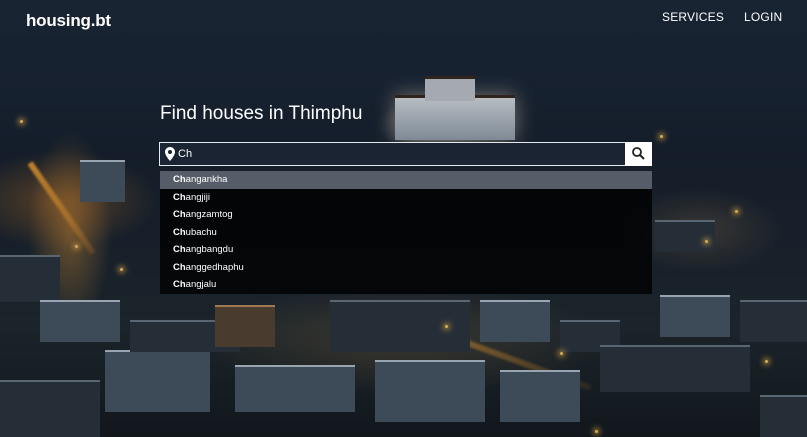 Image resolution: width=807 pixels, height=437 pixels. I want to click on map-pin-icon, so click(170, 154).